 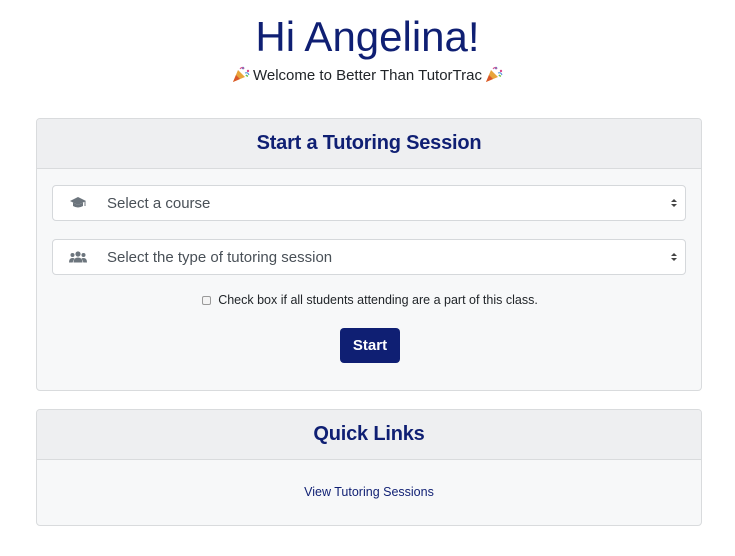 I want to click on start-button: Start, so click(x=370, y=345).